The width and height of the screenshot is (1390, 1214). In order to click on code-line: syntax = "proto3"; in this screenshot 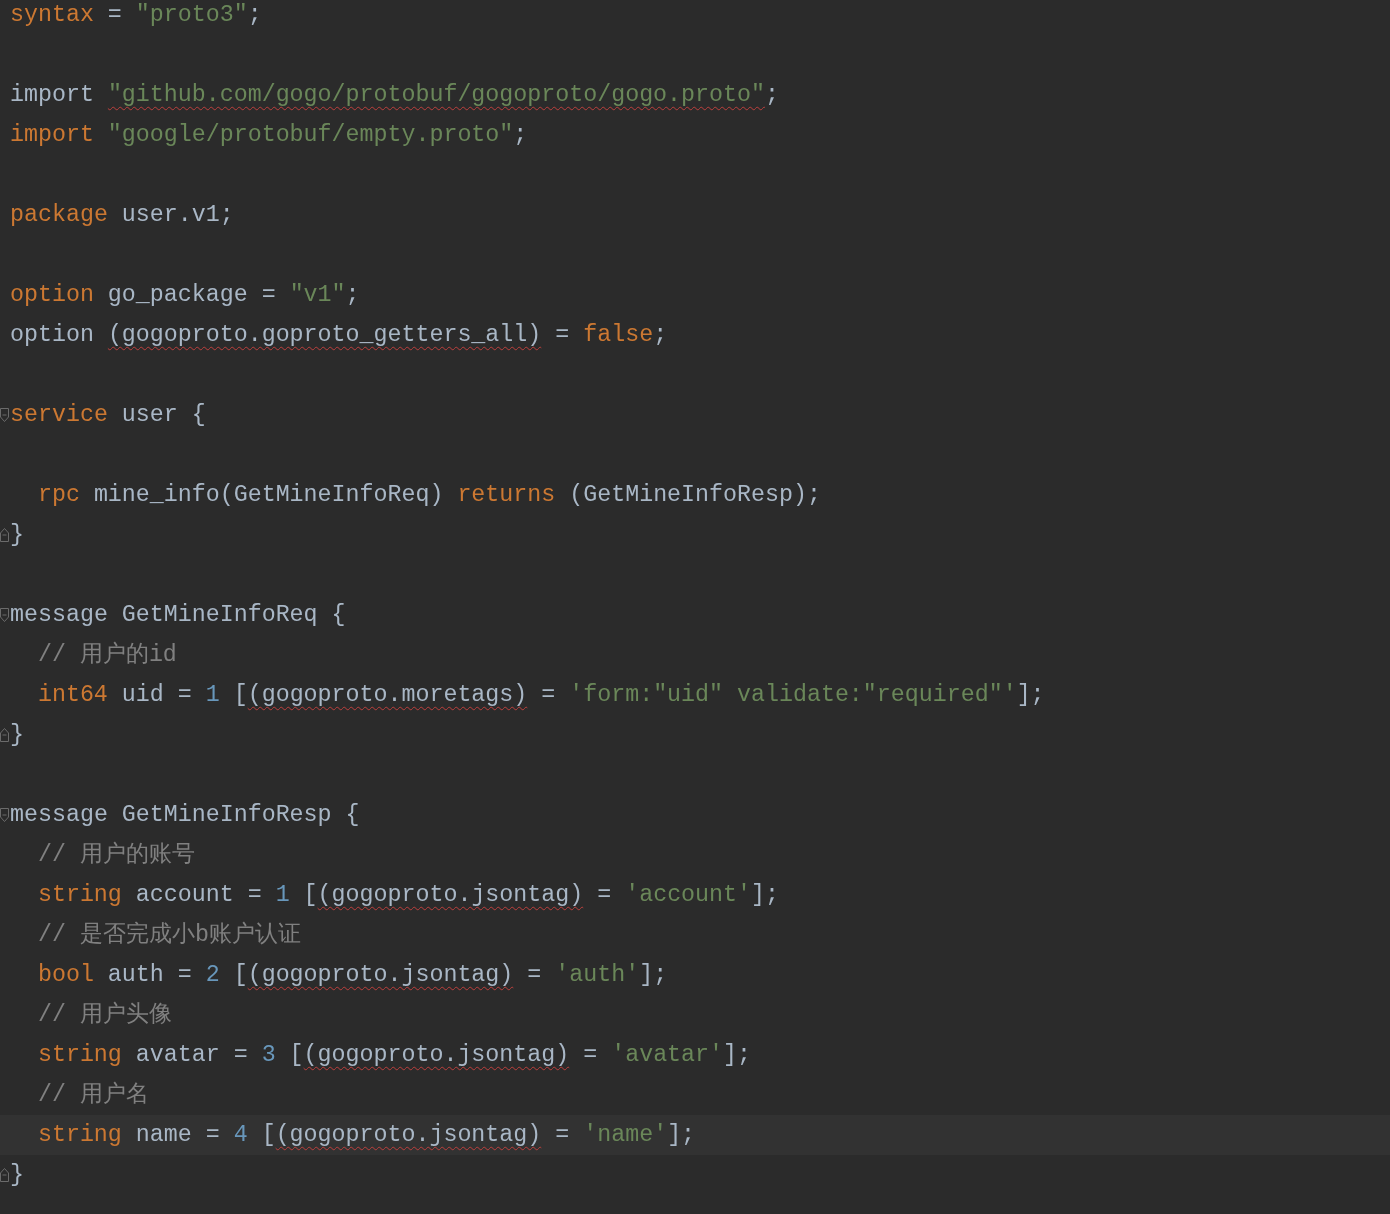, I will do `click(136, 15)`.